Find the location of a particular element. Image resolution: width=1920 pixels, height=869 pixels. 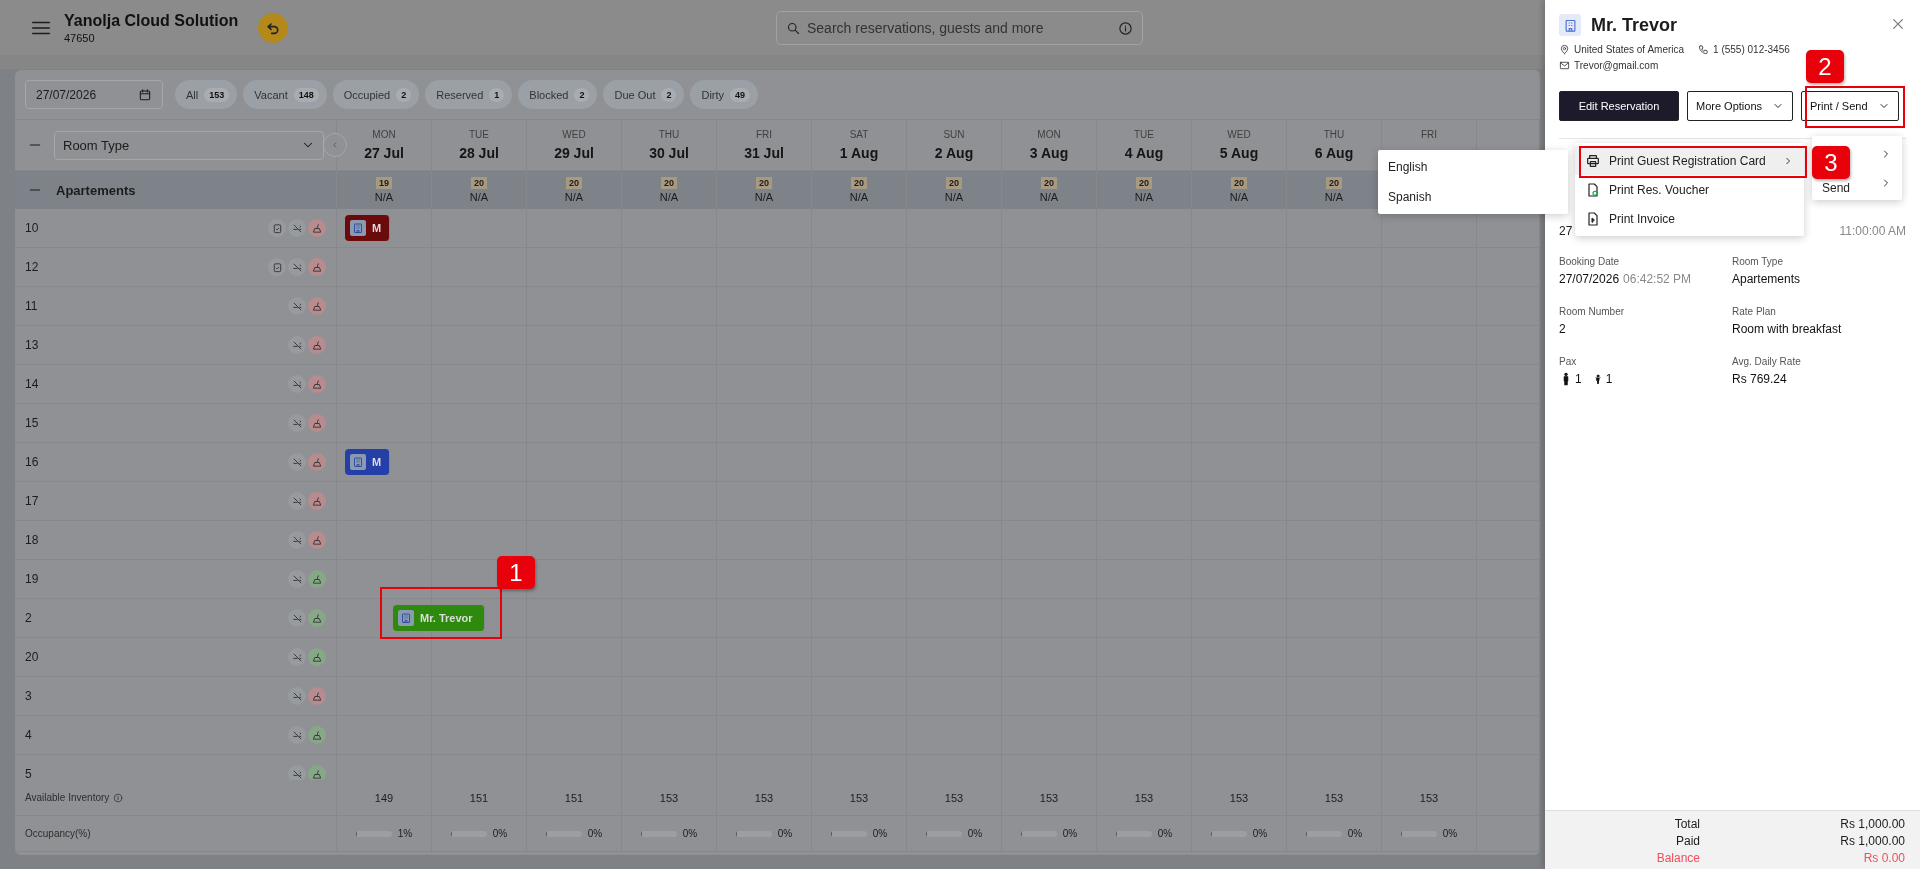

weekday-label: SAT is located at coordinates (859, 134).